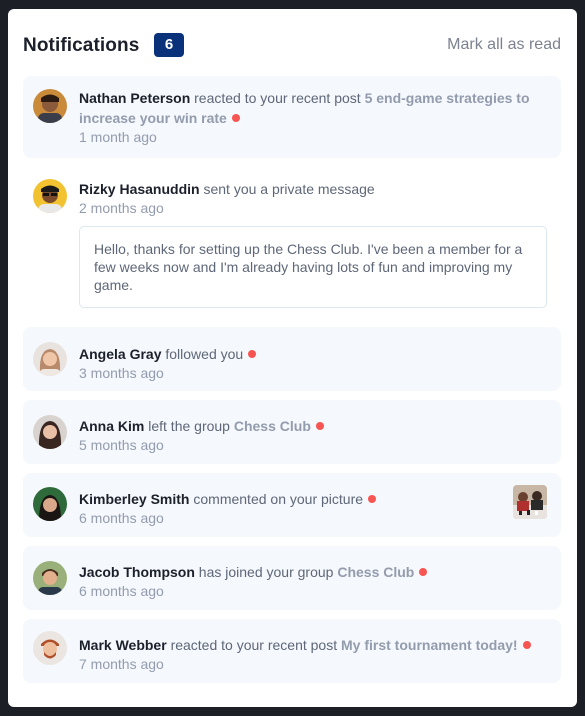 The width and height of the screenshot is (585, 716). Describe the element at coordinates (134, 98) in the screenshot. I see `user-name-link: Nathan Peterson` at that location.